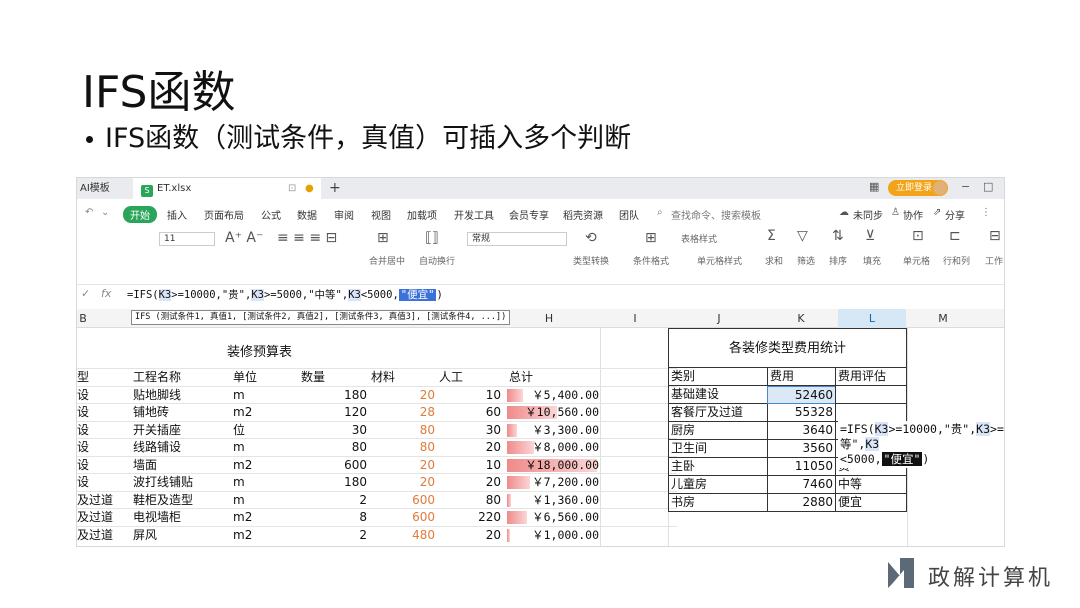 The width and height of the screenshot is (1080, 608). What do you see at coordinates (716, 214) in the screenshot?
I see `command-search-input: 查找命令、搜索模板` at bounding box center [716, 214].